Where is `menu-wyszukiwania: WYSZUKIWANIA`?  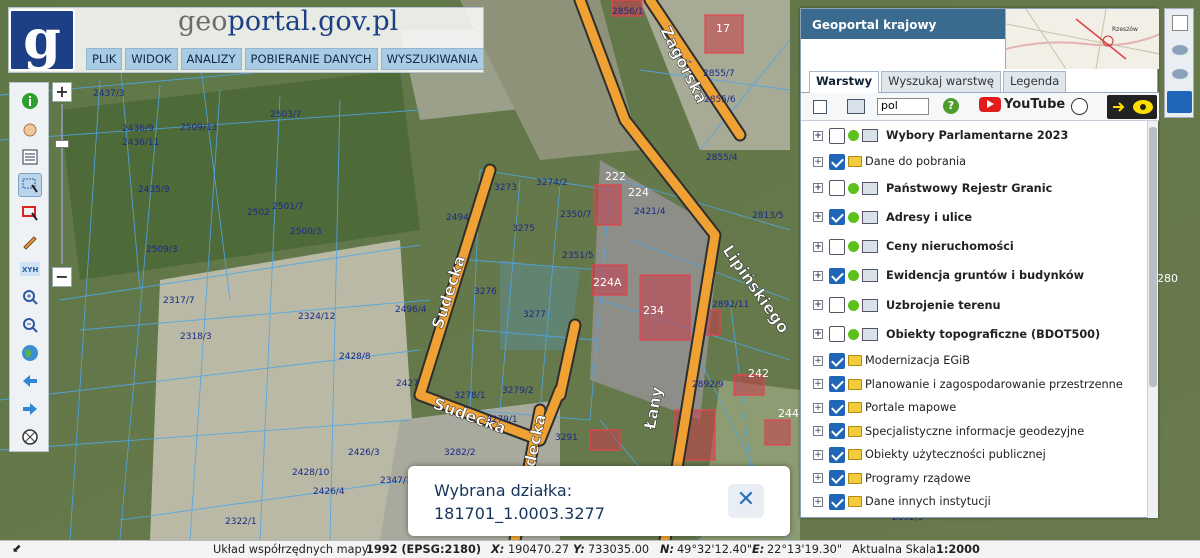
menu-wyszukiwania: WYSZUKIWANIA is located at coordinates (432, 59).